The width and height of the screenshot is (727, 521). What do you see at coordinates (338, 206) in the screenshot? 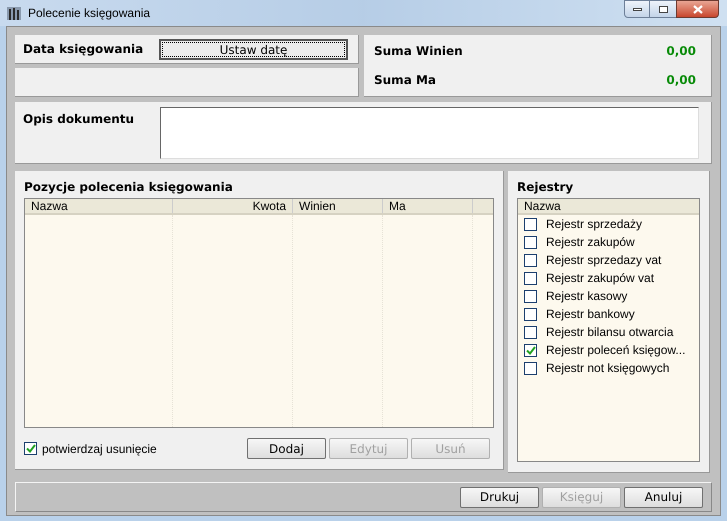
I see `column-header: Winien` at bounding box center [338, 206].